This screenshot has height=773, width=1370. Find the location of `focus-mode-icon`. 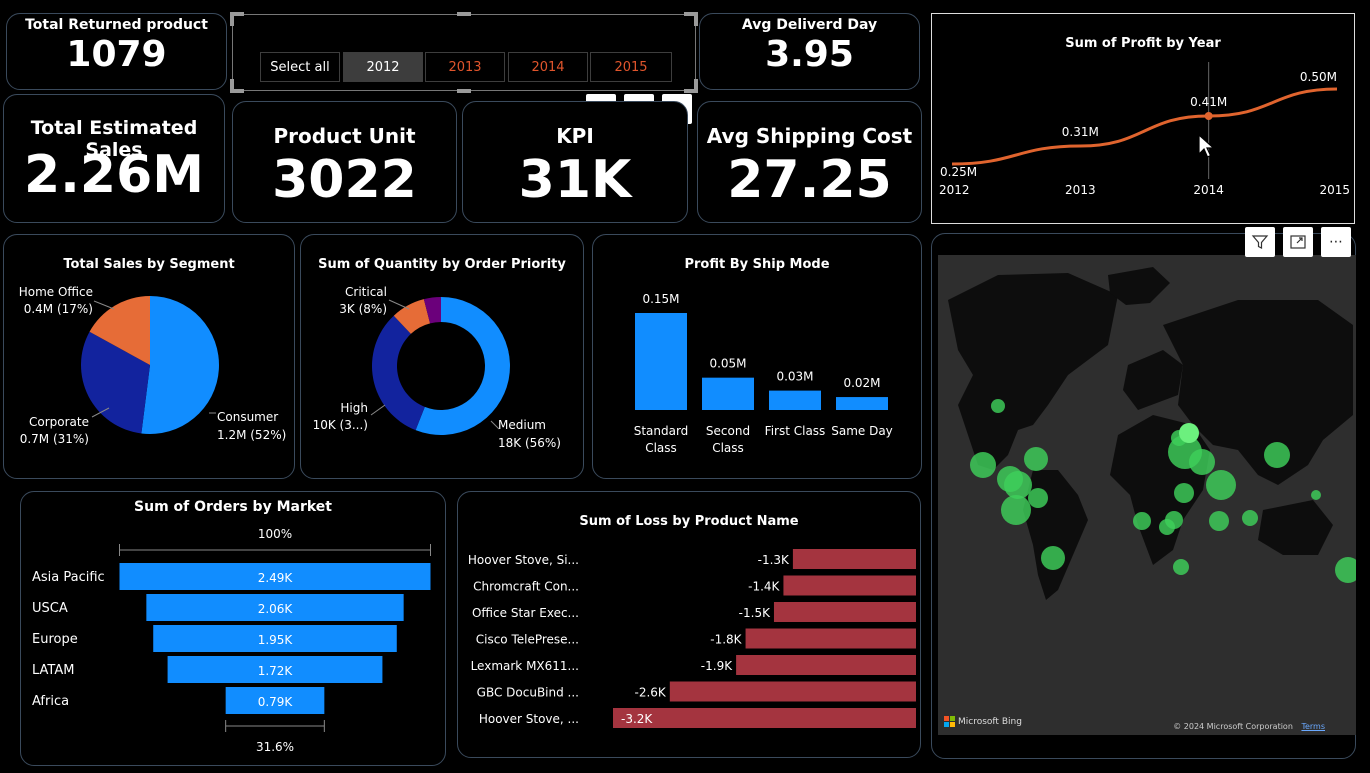

focus-mode-icon is located at coordinates (1298, 242).